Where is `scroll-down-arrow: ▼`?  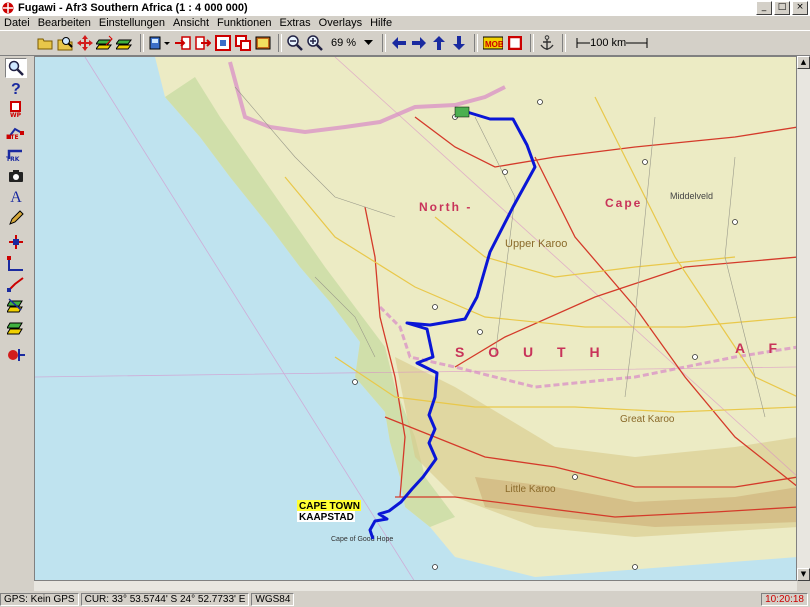
scroll-down-arrow: ▼ is located at coordinates (803, 574).